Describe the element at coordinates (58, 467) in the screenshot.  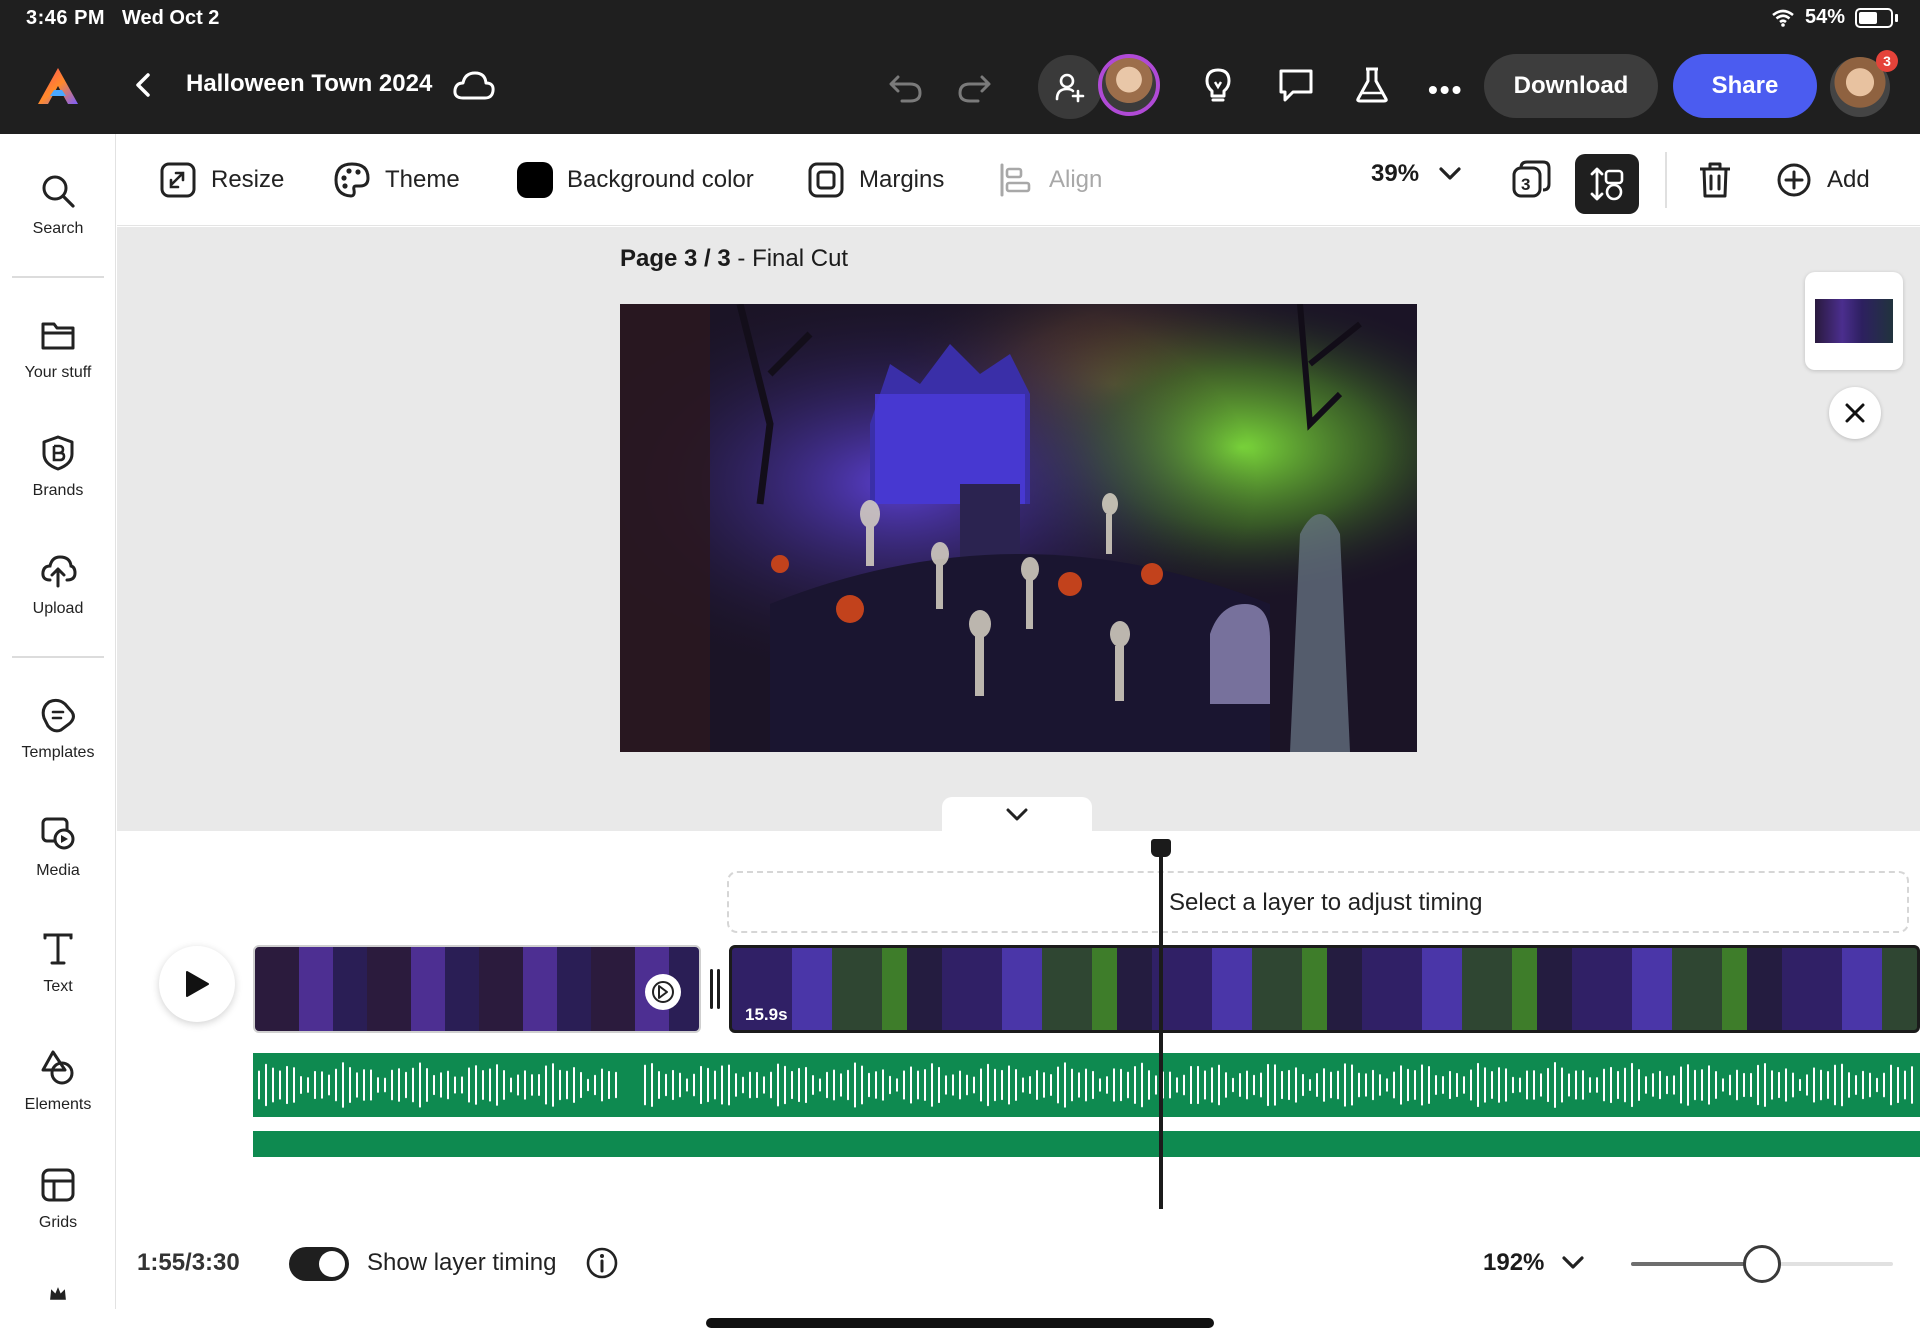
I see `sidebar-item-brands: Brands` at that location.